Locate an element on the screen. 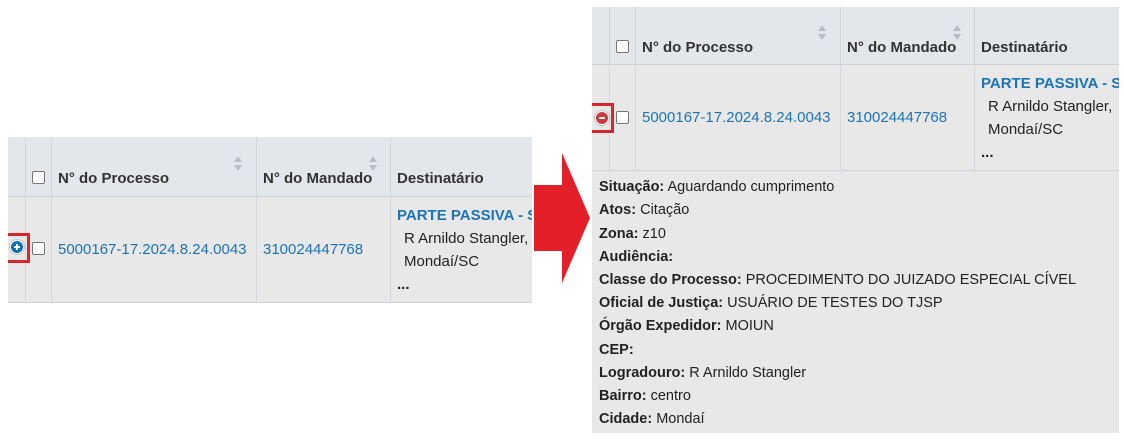 Image resolution: width=1124 pixels, height=440 pixels. detail-audiencia: Audiência: is located at coordinates (636, 257).